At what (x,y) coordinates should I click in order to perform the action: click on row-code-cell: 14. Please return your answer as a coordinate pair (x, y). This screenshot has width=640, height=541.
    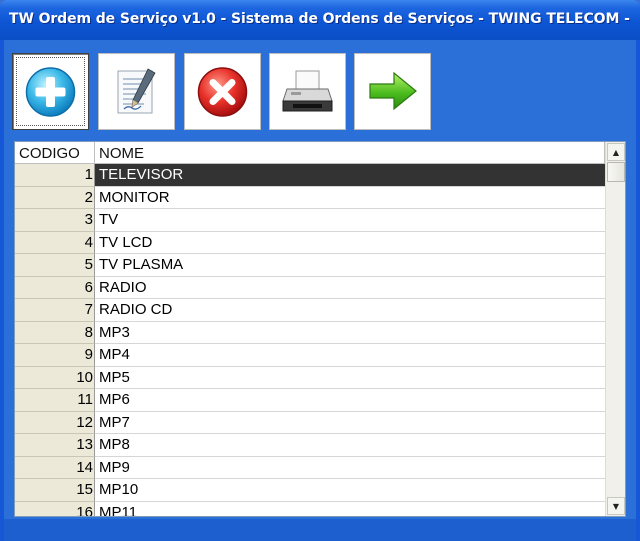
    Looking at the image, I should click on (55, 467).